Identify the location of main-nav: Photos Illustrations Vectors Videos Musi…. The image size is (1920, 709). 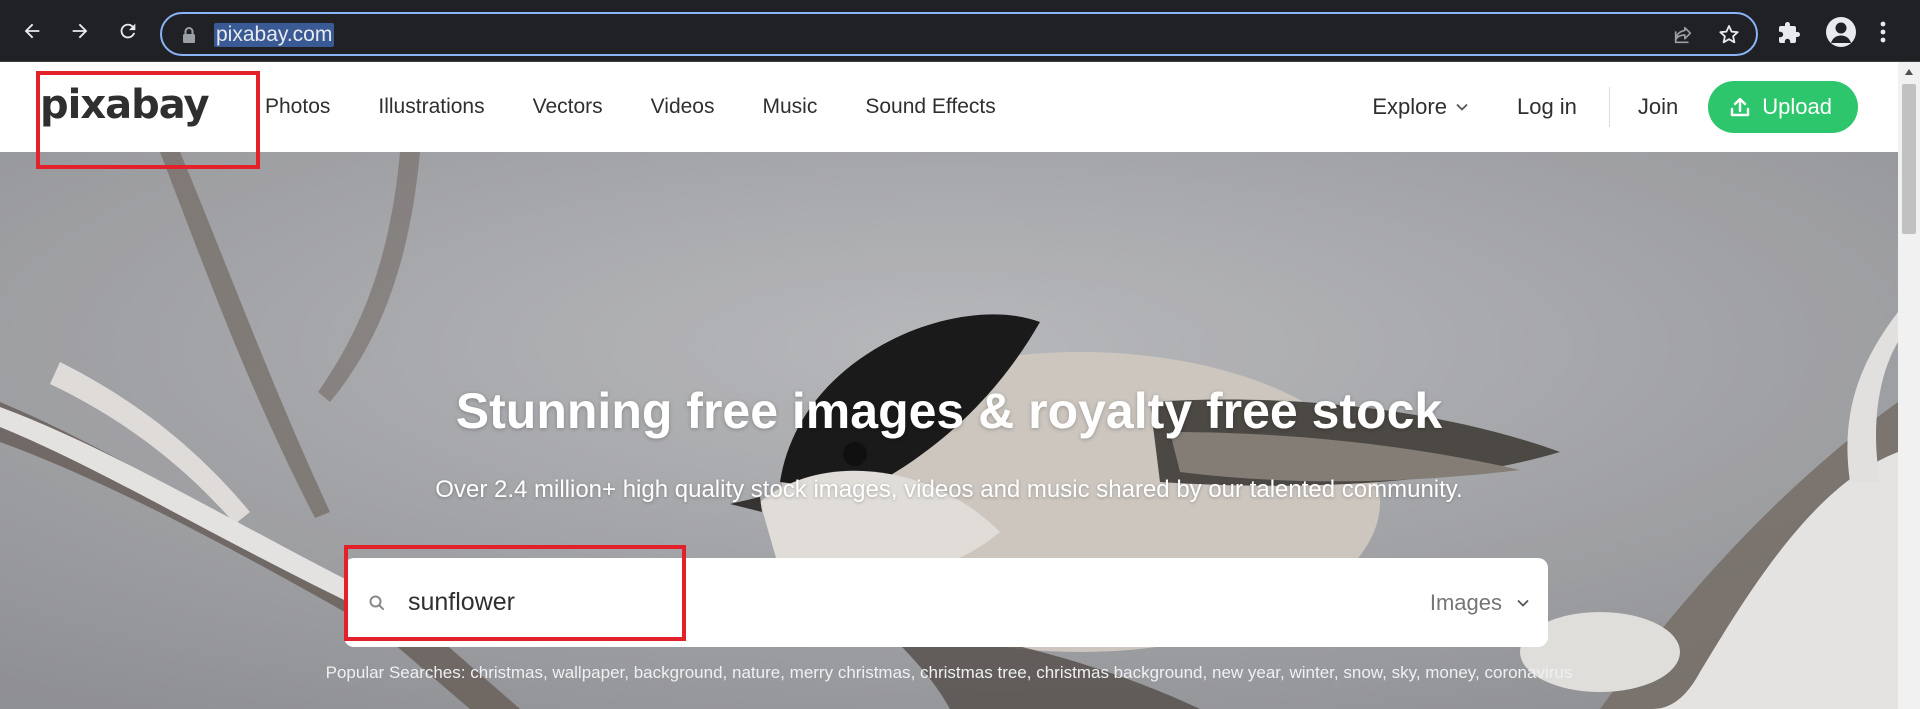
(654, 107).